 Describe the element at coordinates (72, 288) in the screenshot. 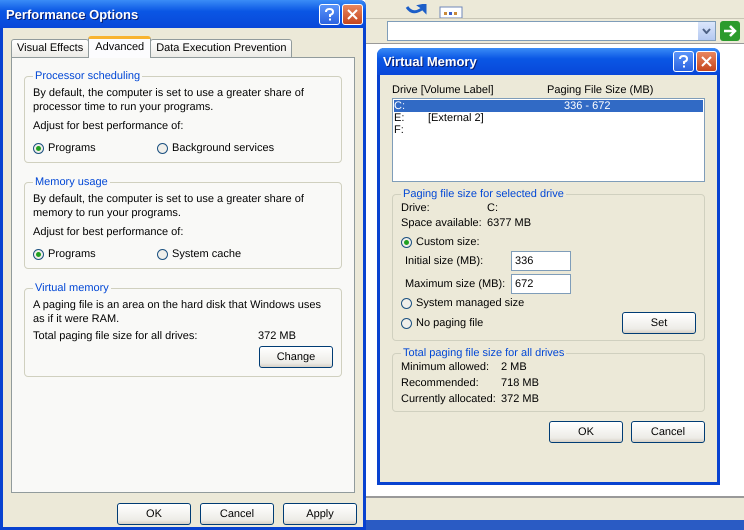

I see `group-title: Virtual memory` at that location.